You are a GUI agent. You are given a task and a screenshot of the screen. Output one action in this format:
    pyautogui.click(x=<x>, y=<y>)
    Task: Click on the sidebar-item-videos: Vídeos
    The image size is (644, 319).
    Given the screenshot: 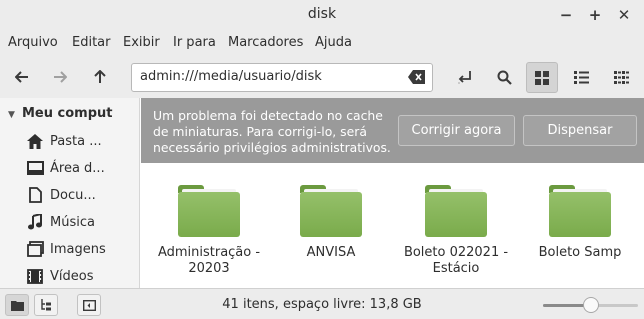 What is the action you would take?
    pyautogui.click(x=81, y=276)
    